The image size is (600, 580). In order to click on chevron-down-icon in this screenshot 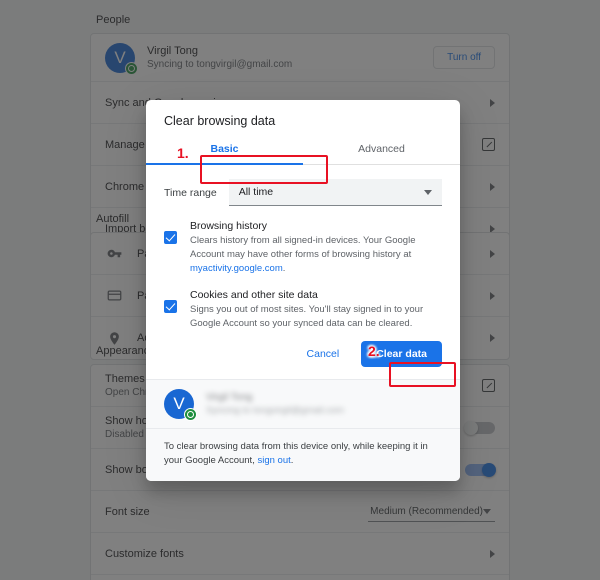, I will do `click(428, 192)`.